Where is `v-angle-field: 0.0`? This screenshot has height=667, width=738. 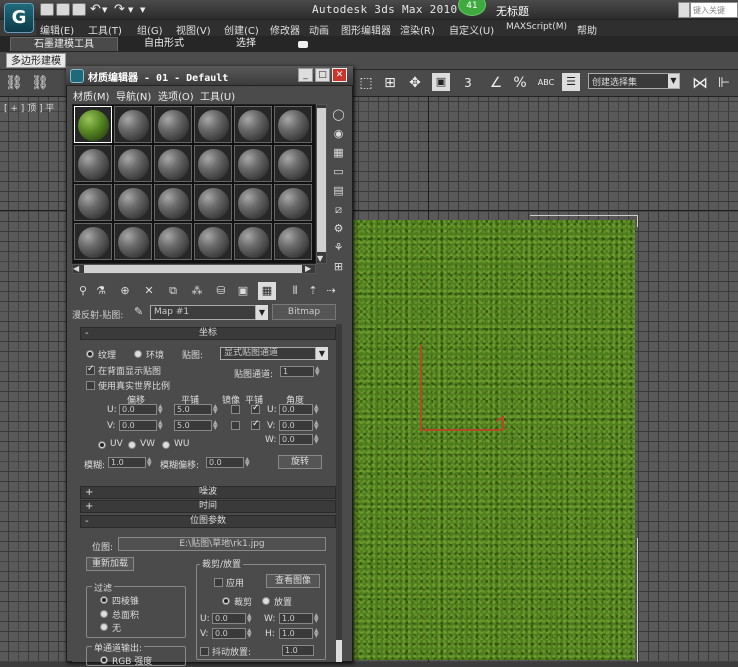 v-angle-field: 0.0 is located at coordinates (296, 425).